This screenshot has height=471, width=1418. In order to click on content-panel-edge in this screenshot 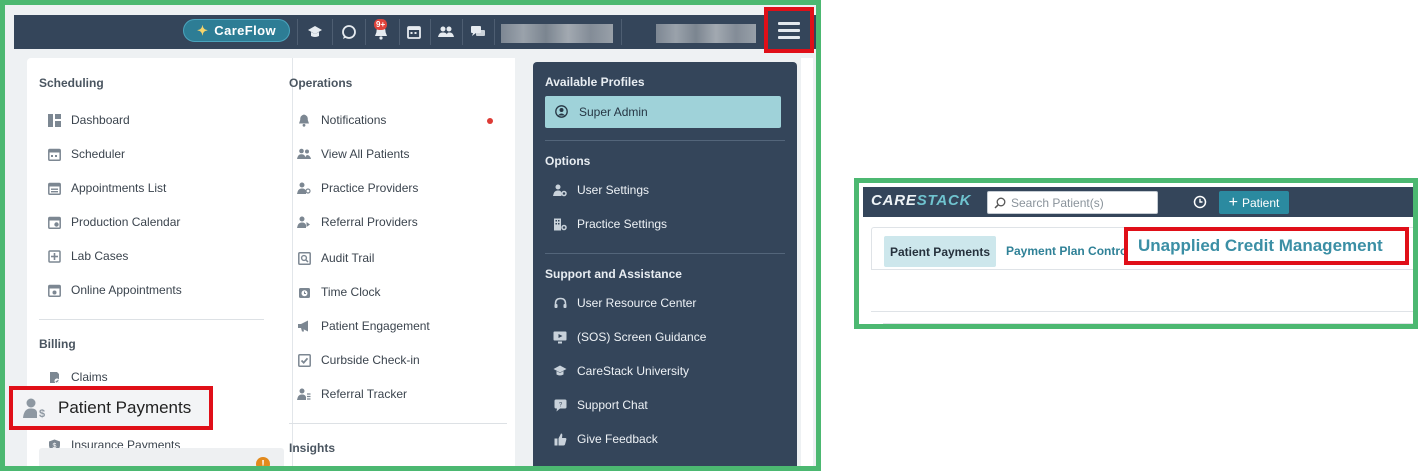, I will do `click(1148, 323)`.